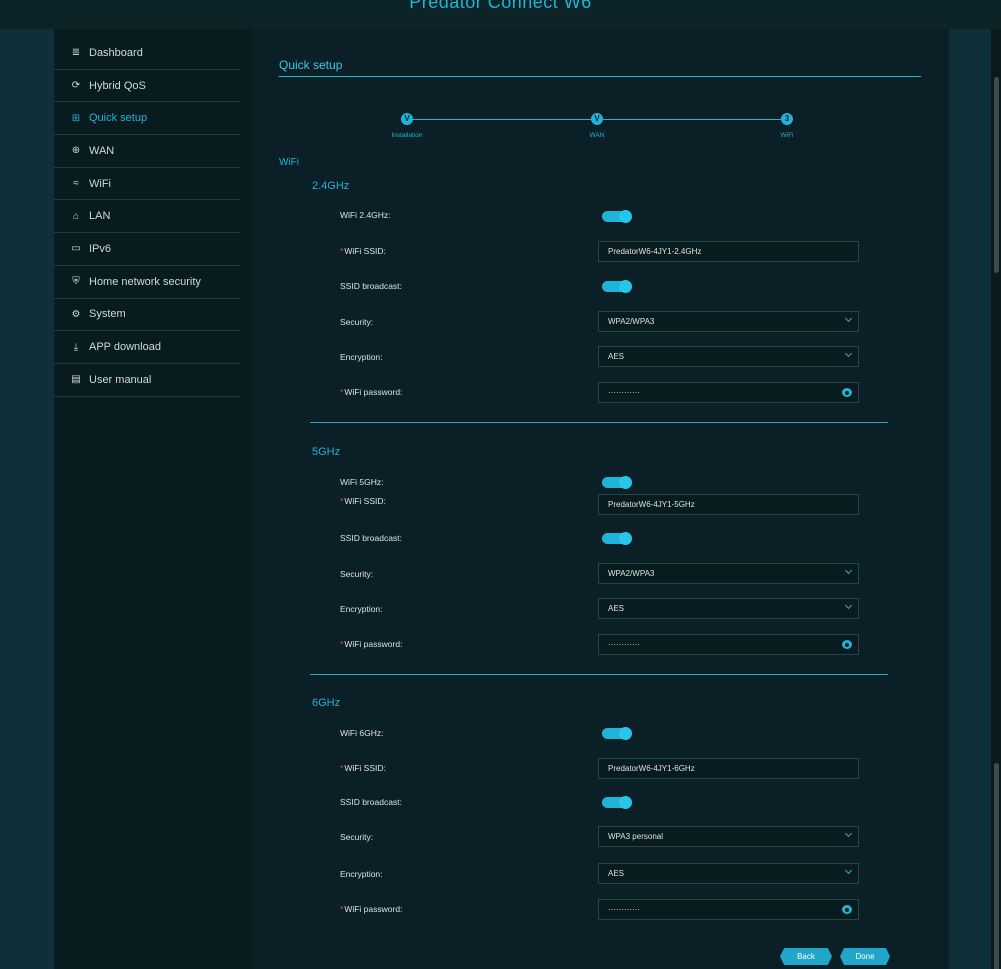 This screenshot has width=1001, height=969. I want to click on qos-icon: ⟳, so click(76, 86).